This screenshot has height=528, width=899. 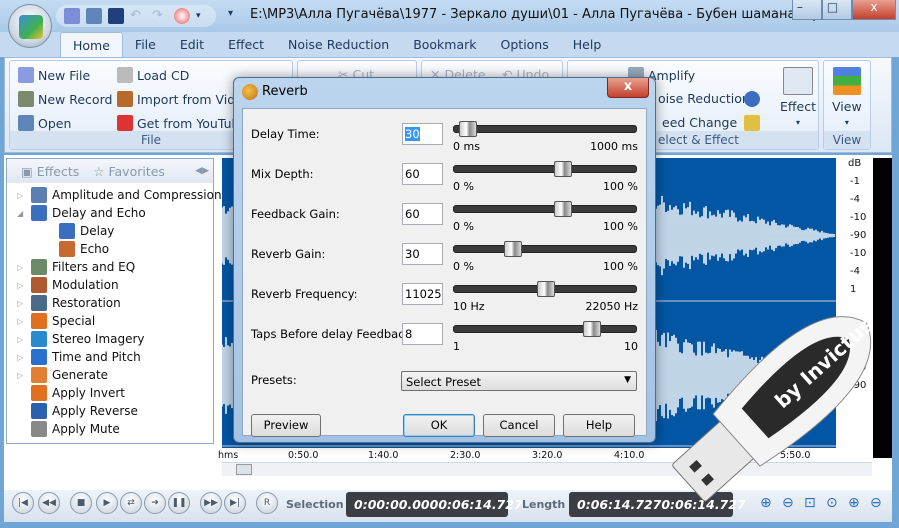 I want to click on tree-item: ▷ Restoration, so click(x=69, y=303).